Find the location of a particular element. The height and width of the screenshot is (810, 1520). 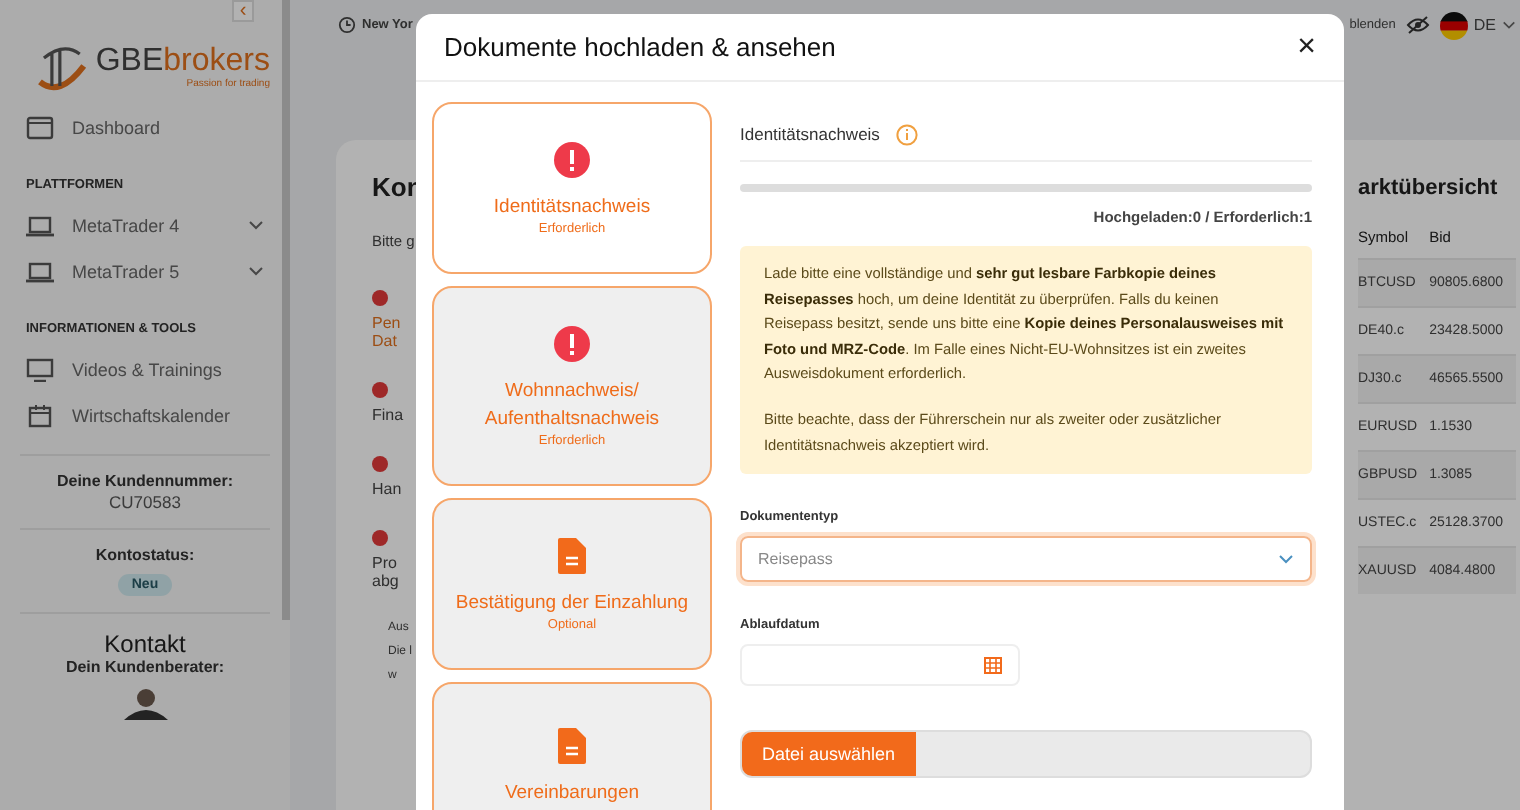

account-status-label: Kontostatus: is located at coordinates (145, 555).